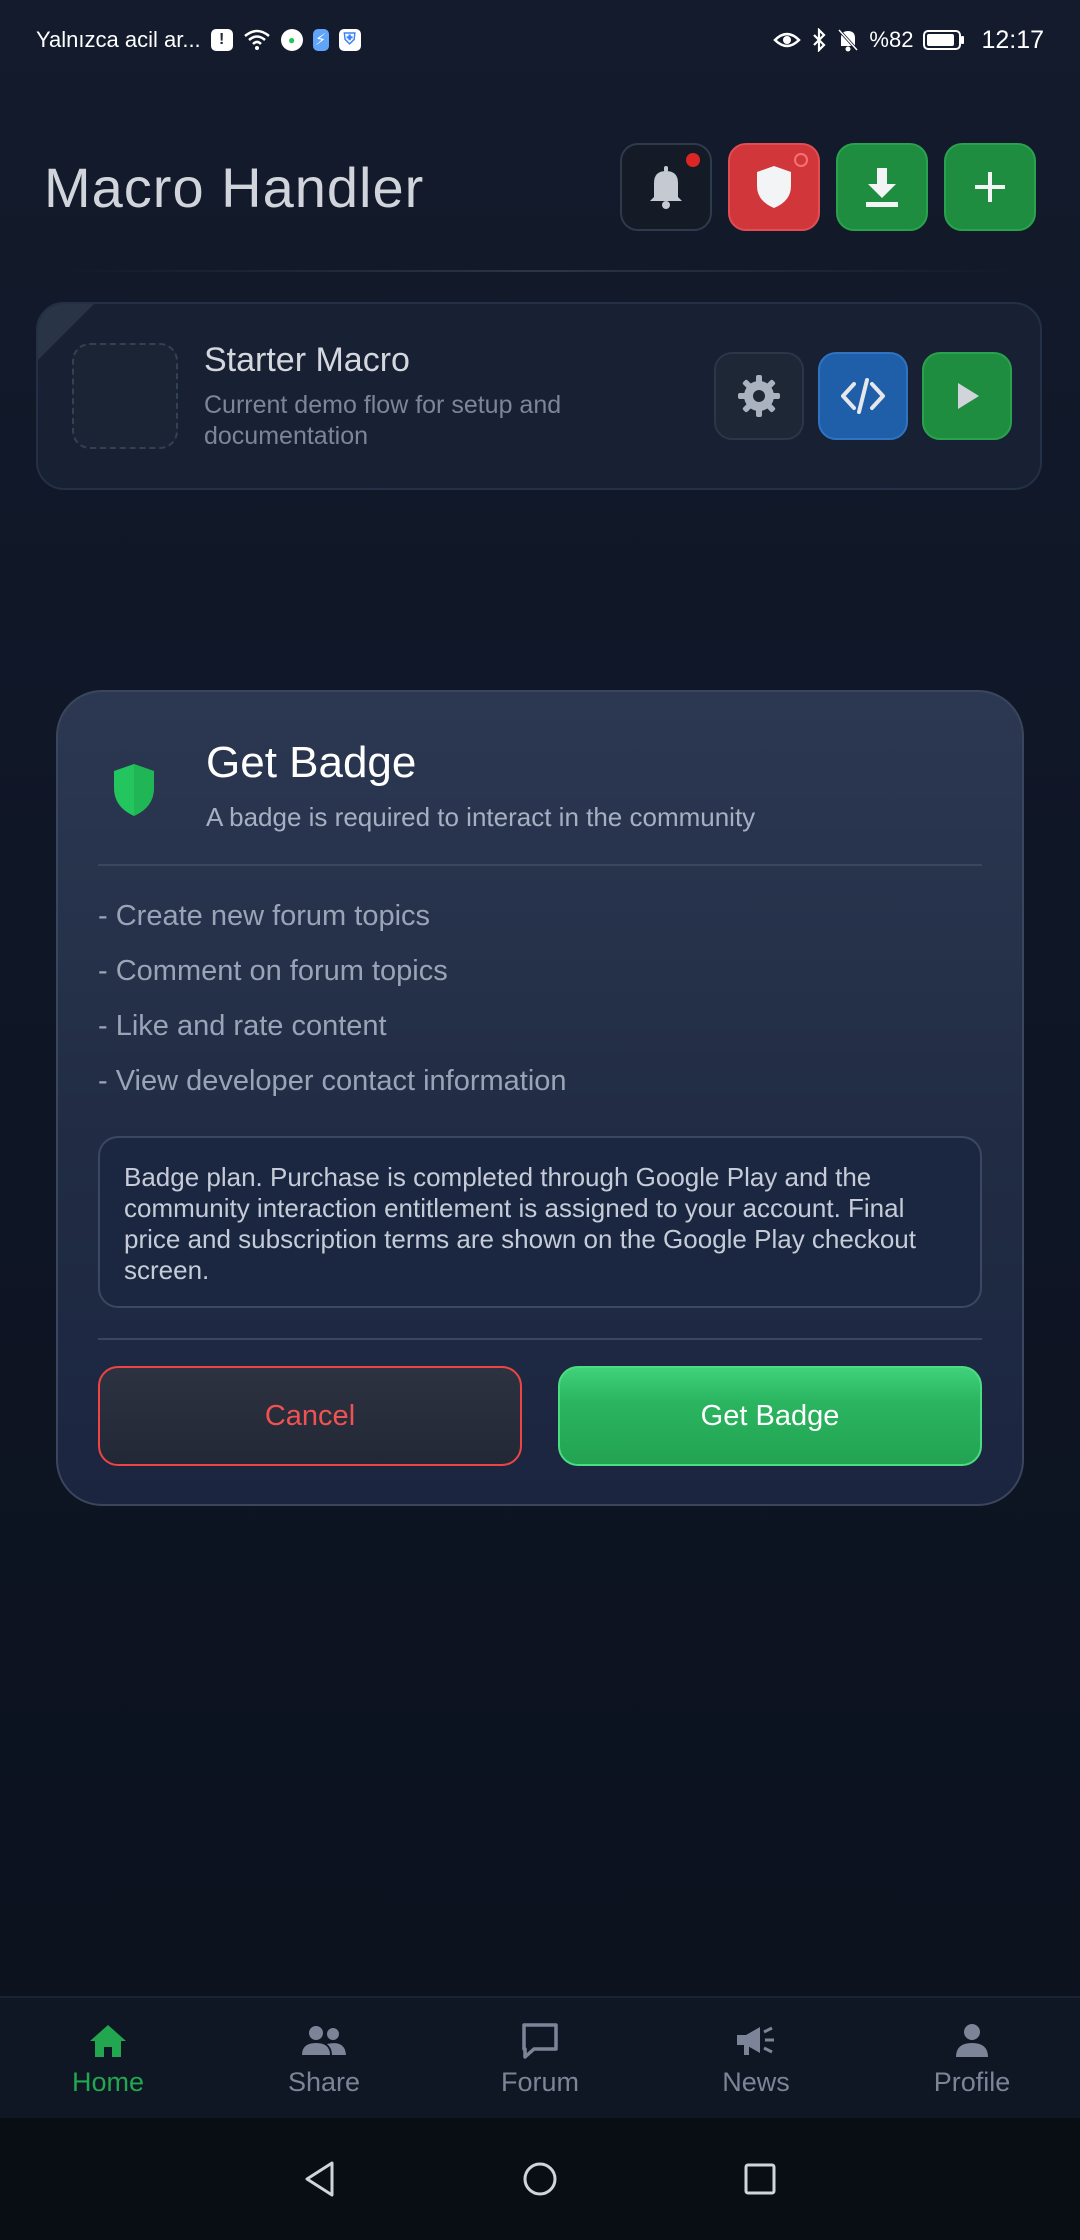  I want to click on status-left: Yalnızca acil ar... ! ● ⚡ ⛨, so click(198, 40).